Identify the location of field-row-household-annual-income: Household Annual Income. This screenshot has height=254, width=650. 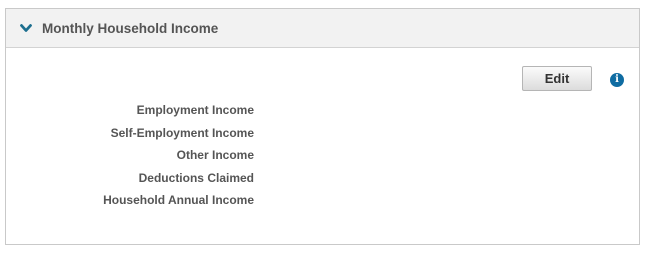
(130, 200).